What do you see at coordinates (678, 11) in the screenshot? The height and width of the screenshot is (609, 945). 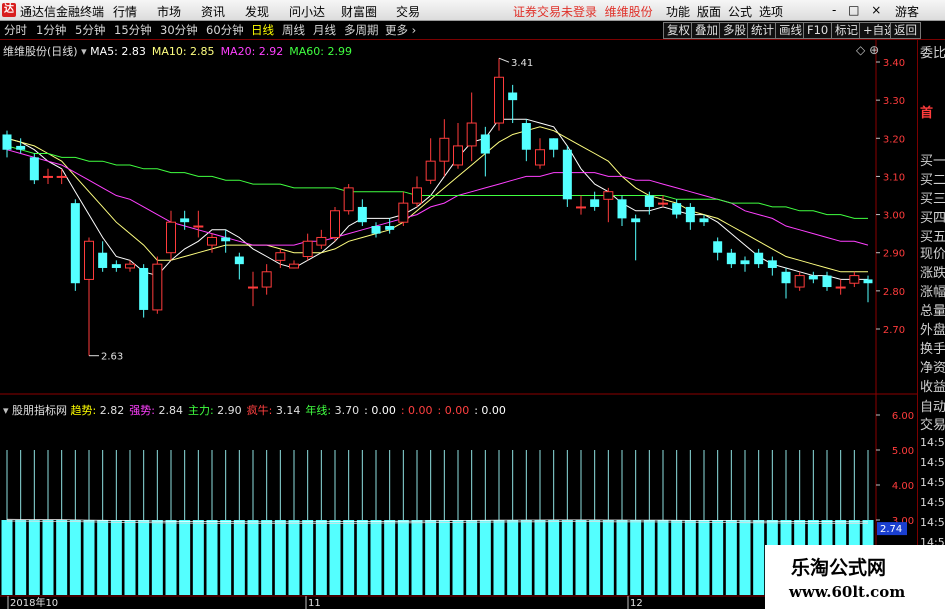 I see `menu-item-function: 功能` at bounding box center [678, 11].